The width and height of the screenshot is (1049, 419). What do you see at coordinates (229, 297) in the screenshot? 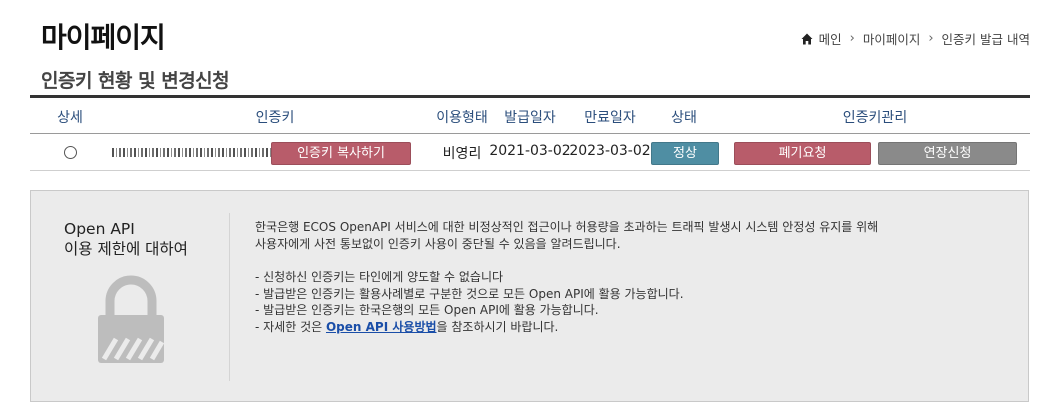
I see `notice-divider` at bounding box center [229, 297].